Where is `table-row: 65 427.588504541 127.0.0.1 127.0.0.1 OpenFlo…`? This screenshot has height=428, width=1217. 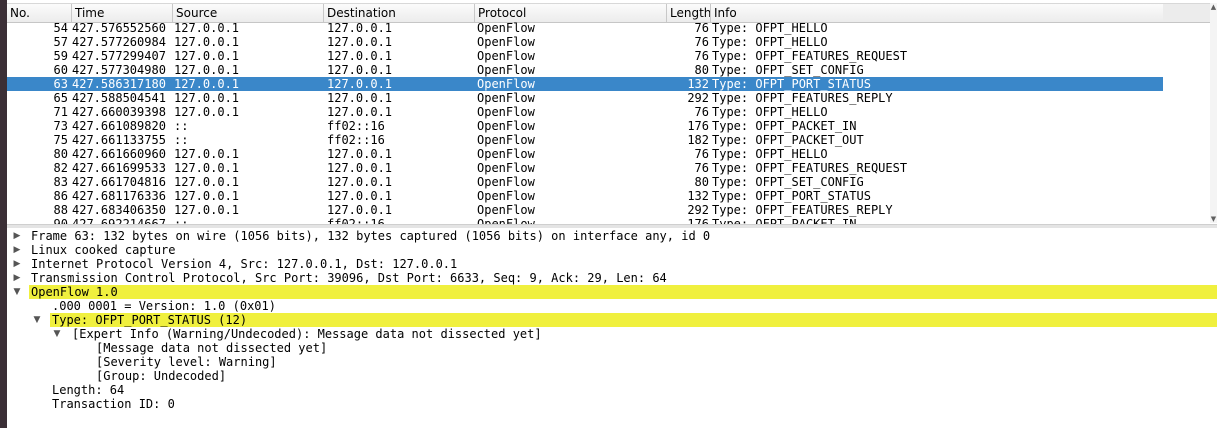 table-row: 65 427.588504541 127.0.0.1 127.0.0.1 OpenFlo… is located at coordinates (585, 98).